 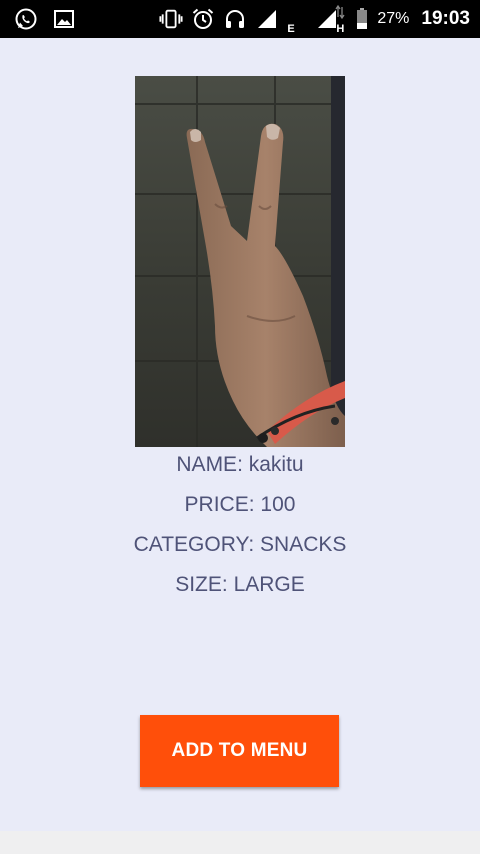 What do you see at coordinates (171, 19) in the screenshot?
I see `vibrate-icon` at bounding box center [171, 19].